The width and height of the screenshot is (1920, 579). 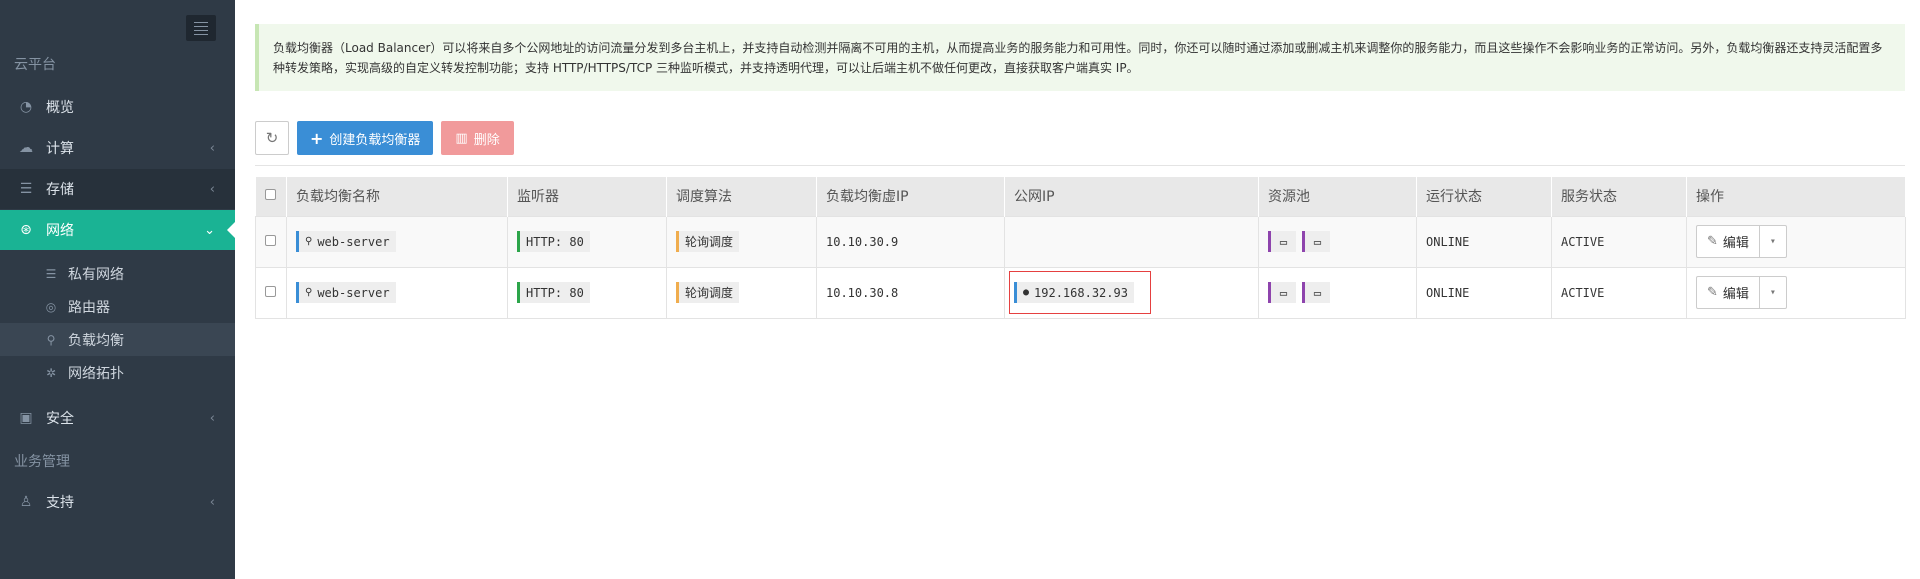 What do you see at coordinates (1131, 196) in the screenshot?
I see `header-public-ip: 公网IP` at bounding box center [1131, 196].